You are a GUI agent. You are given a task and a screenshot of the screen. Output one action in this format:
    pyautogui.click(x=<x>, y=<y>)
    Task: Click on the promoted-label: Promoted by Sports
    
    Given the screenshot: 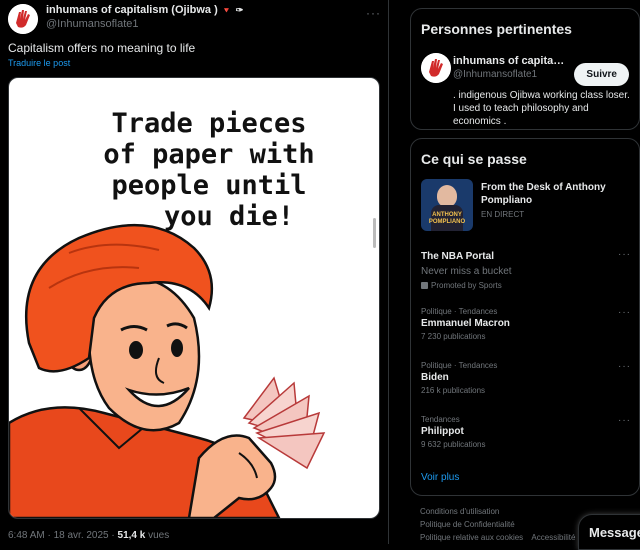 What is the action you would take?
    pyautogui.click(x=526, y=285)
    